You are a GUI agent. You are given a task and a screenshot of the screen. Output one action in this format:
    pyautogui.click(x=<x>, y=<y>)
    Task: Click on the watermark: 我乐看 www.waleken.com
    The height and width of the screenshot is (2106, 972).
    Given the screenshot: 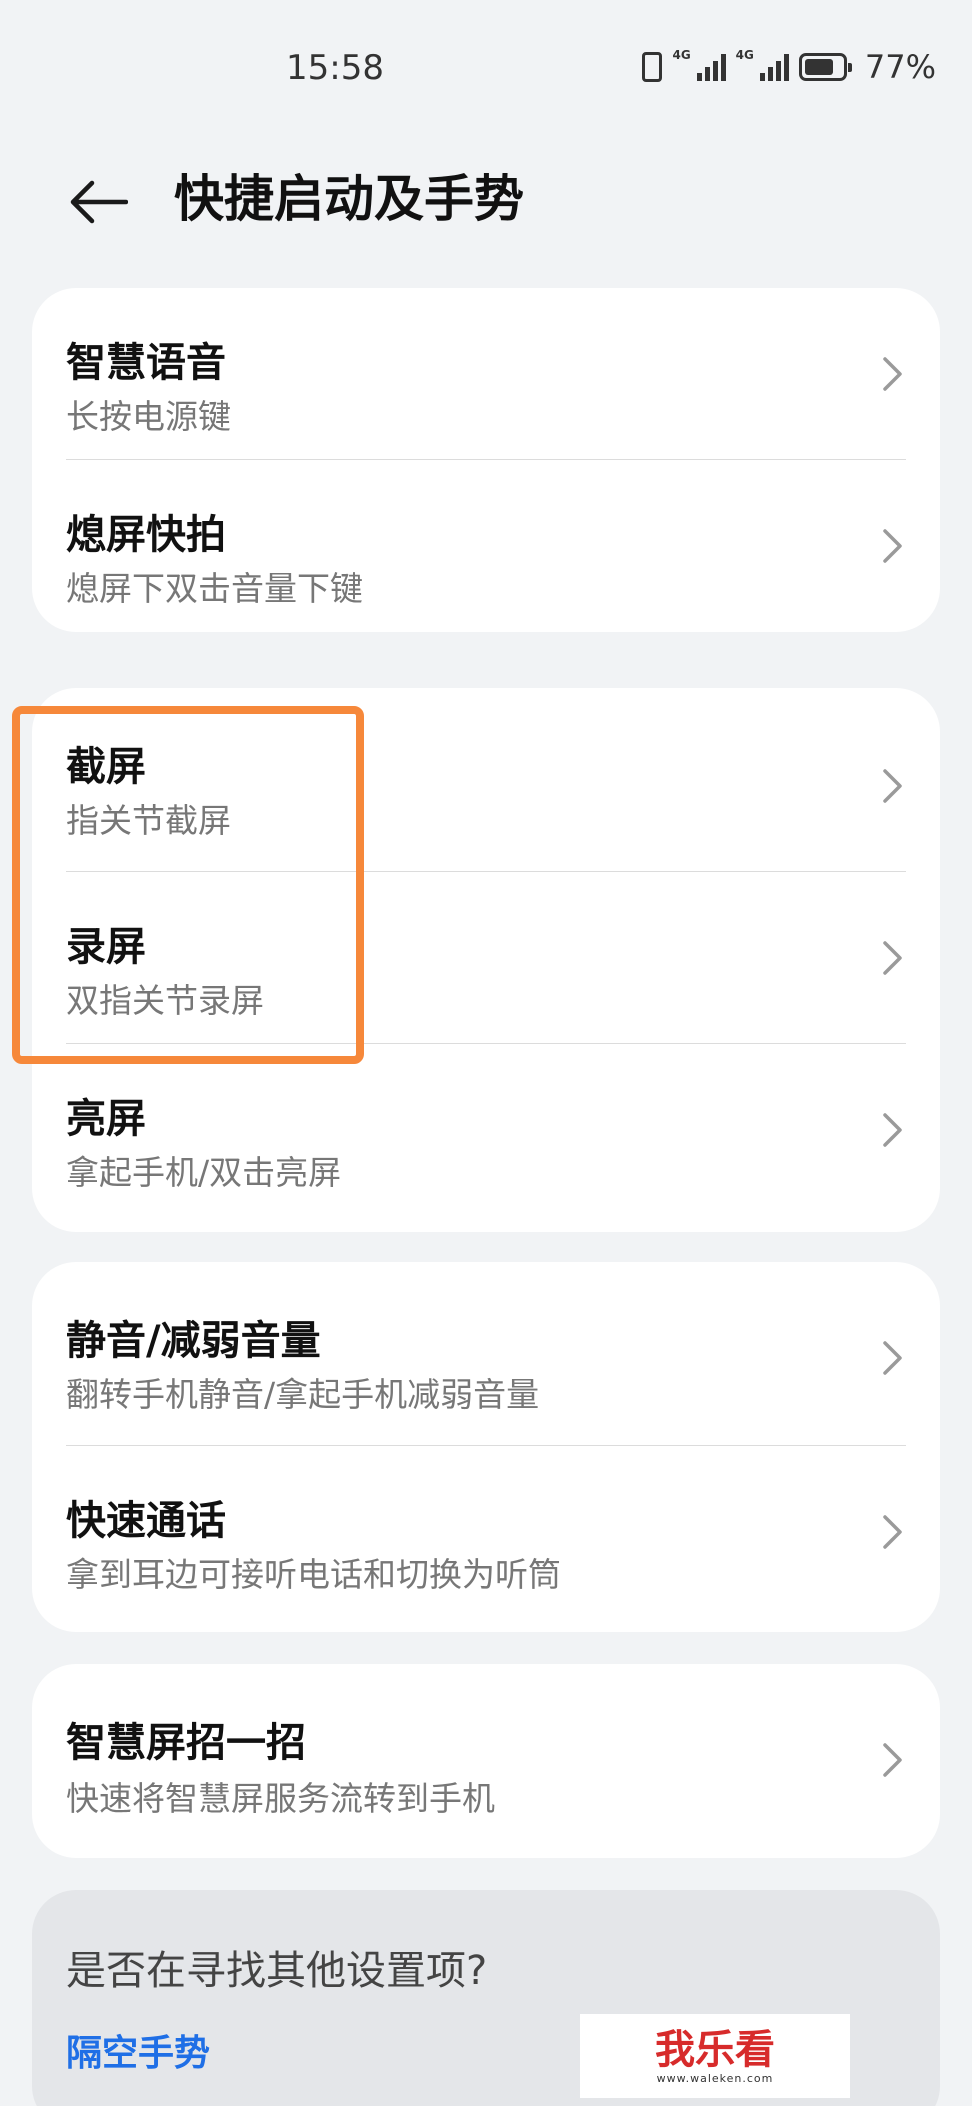 What is the action you would take?
    pyautogui.click(x=715, y=2056)
    